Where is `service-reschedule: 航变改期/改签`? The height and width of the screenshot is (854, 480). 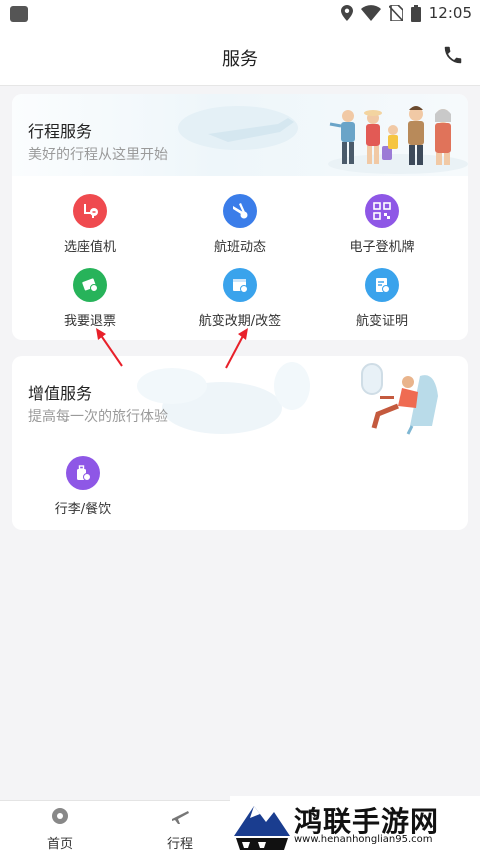 service-reschedule: 航变改期/改签 is located at coordinates (240, 298).